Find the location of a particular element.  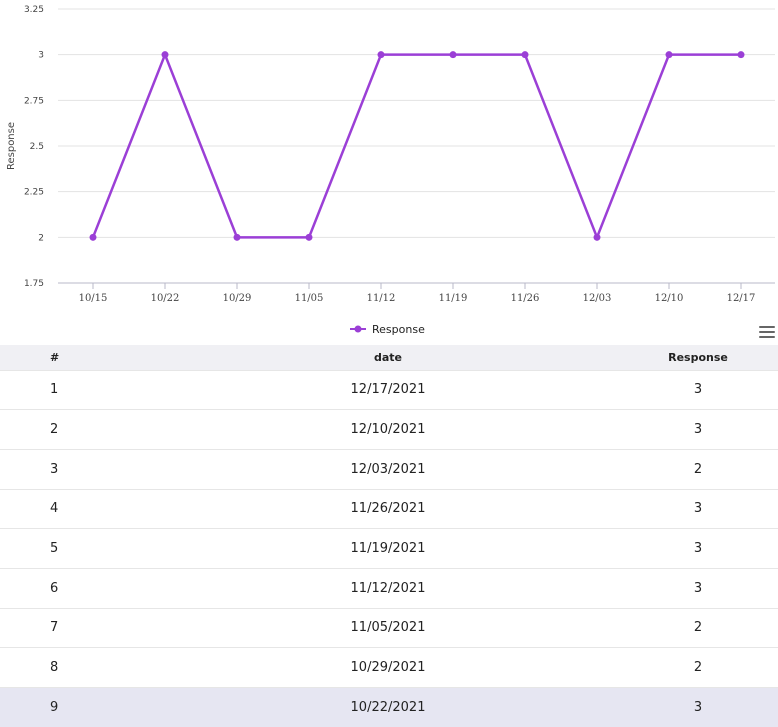

x-tick-label: 11/19 is located at coordinates (453, 298).